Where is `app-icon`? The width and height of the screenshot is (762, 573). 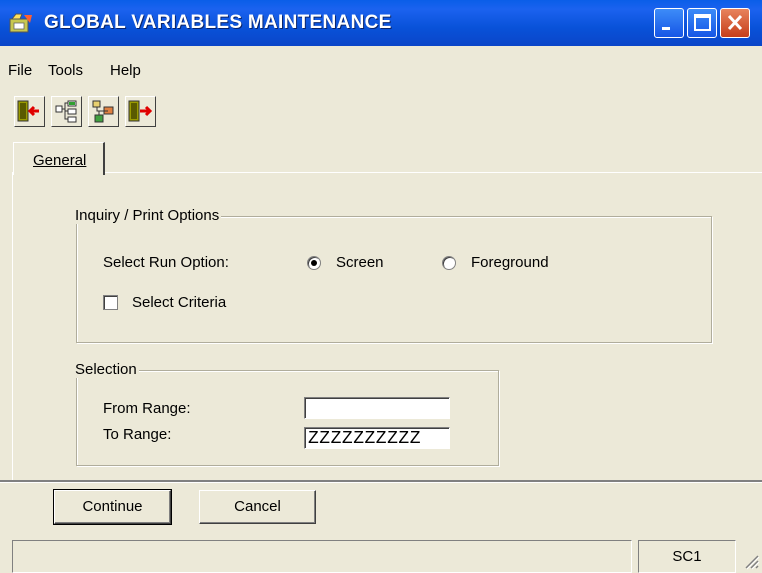
app-icon is located at coordinates (20, 23).